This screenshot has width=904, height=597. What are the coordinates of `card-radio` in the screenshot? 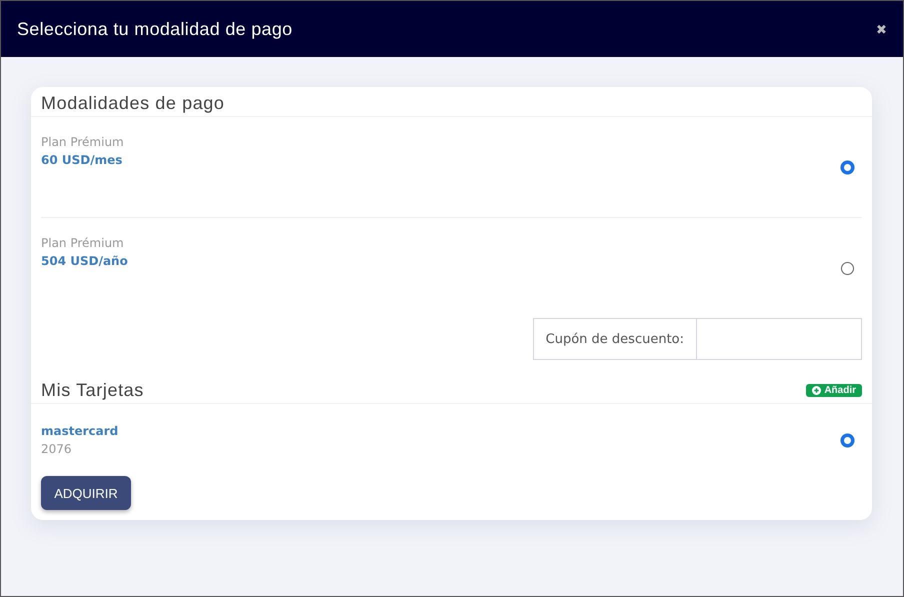 It's located at (847, 440).